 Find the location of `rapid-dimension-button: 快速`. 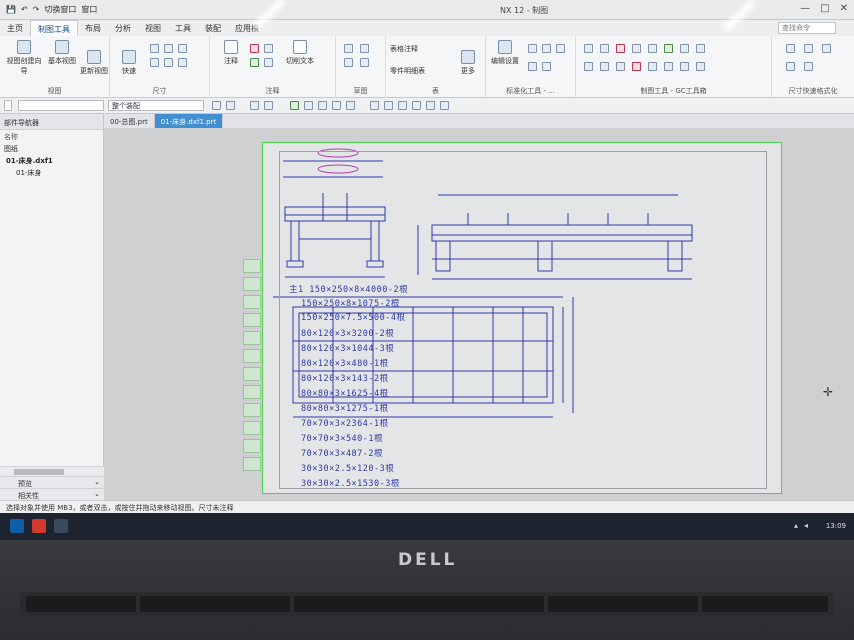

rapid-dimension-button: 快速 is located at coordinates (129, 63).